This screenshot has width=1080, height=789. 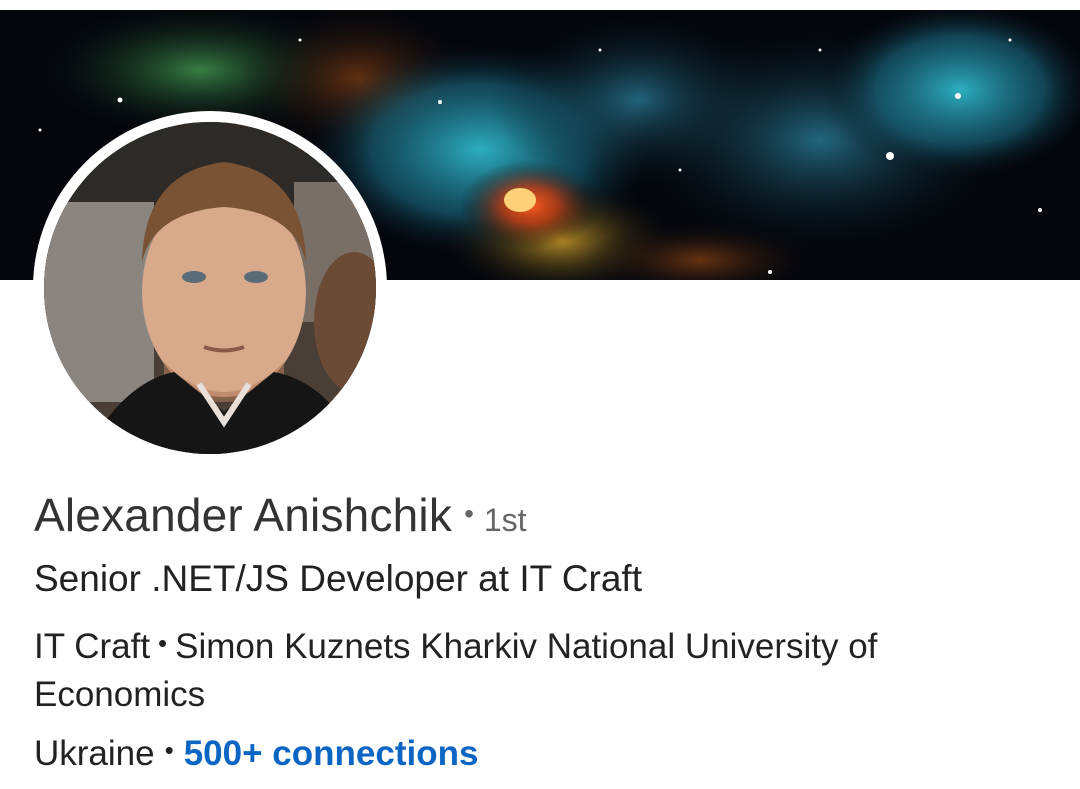 I want to click on profile-name: Alexander Anishchik, so click(x=243, y=515).